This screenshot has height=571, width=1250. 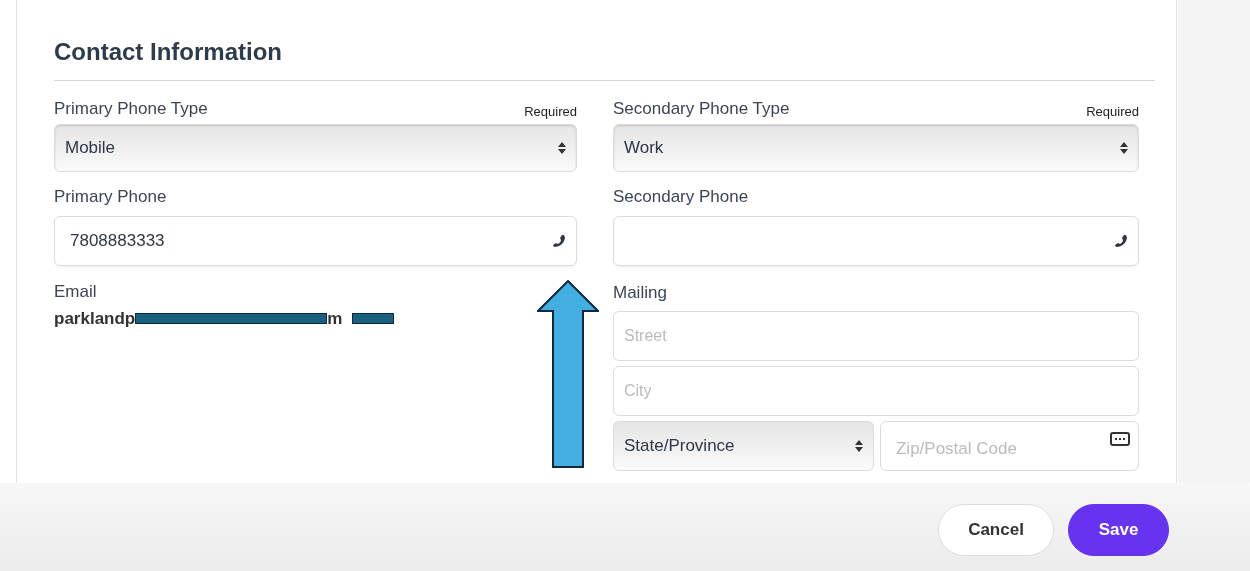 I want to click on field-label: Secondary Phone Type, so click(x=701, y=108).